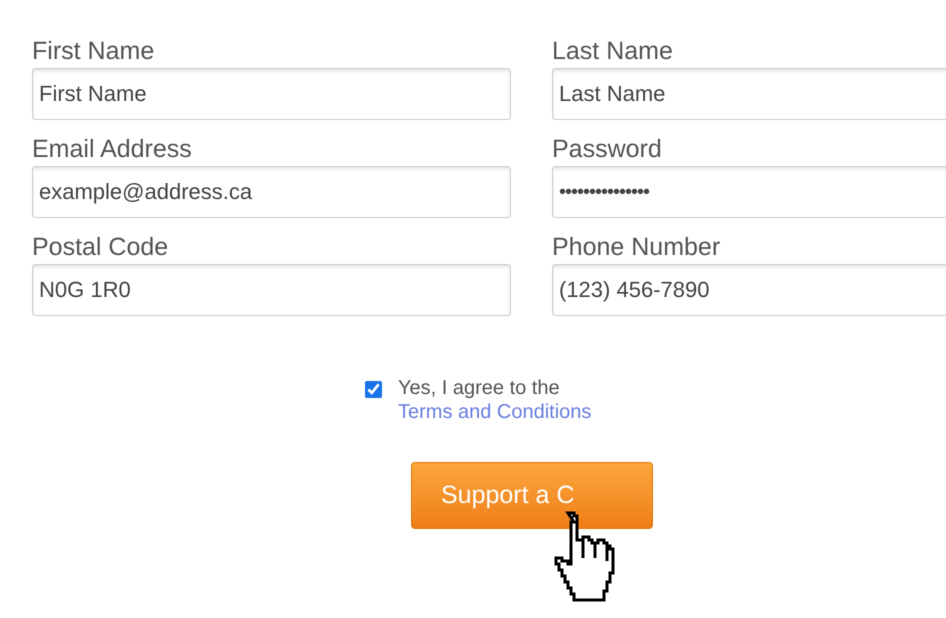 Image resolution: width=946 pixels, height=618 pixels. What do you see at coordinates (749, 94) in the screenshot?
I see `input-field: Last Name` at bounding box center [749, 94].